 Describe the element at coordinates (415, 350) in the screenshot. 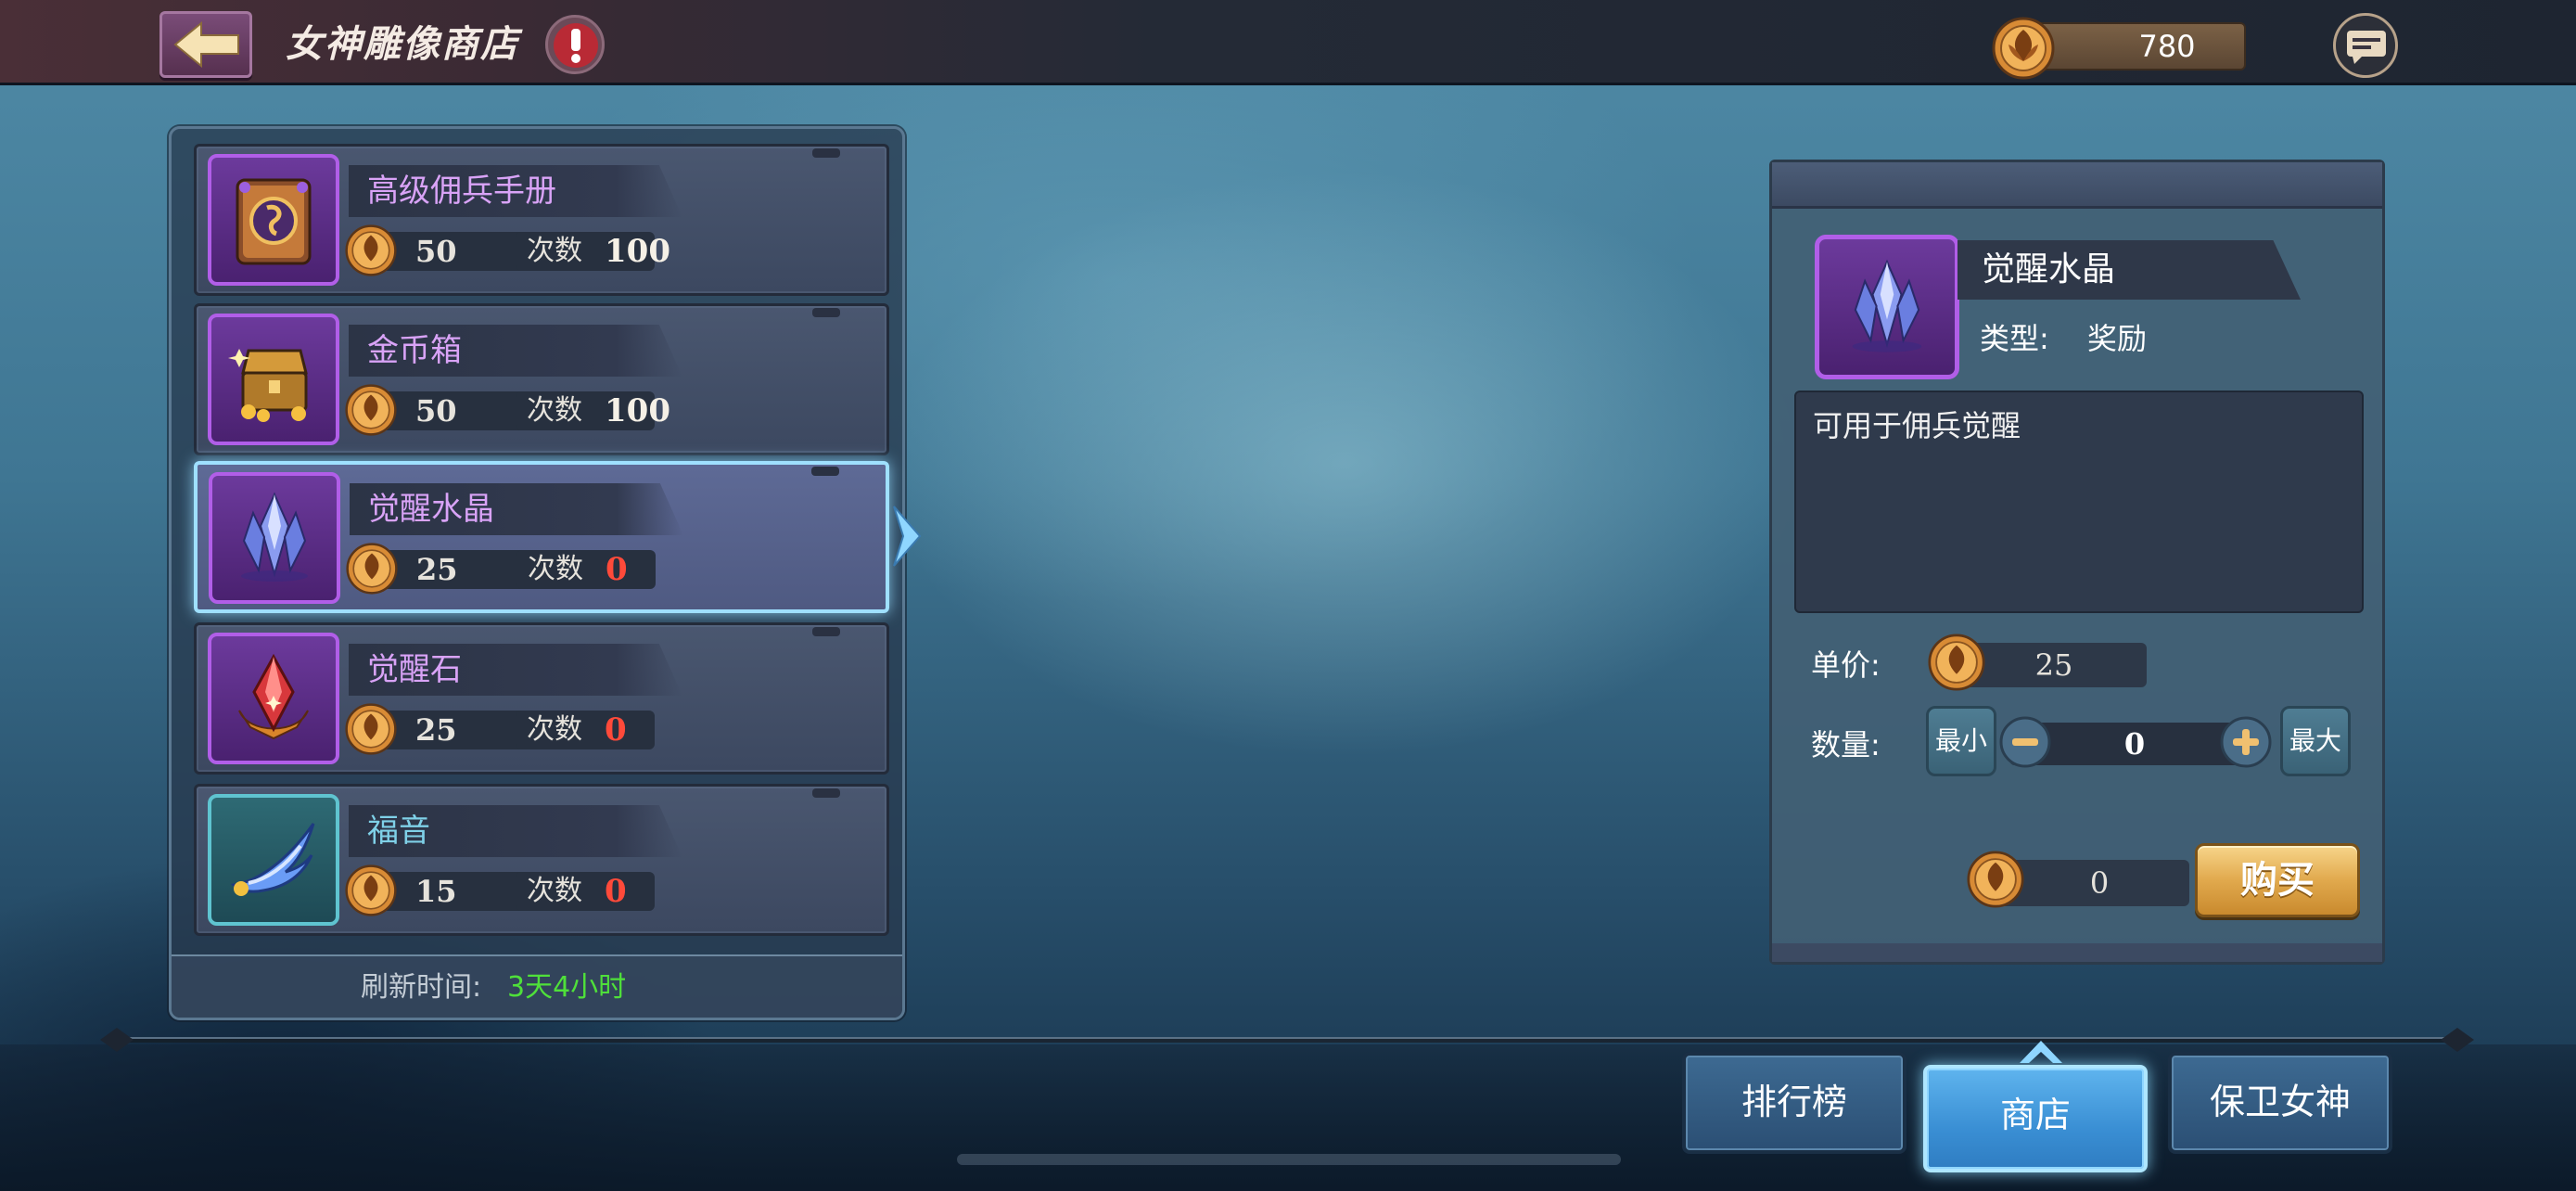

I see `item-name: 金币箱` at that location.